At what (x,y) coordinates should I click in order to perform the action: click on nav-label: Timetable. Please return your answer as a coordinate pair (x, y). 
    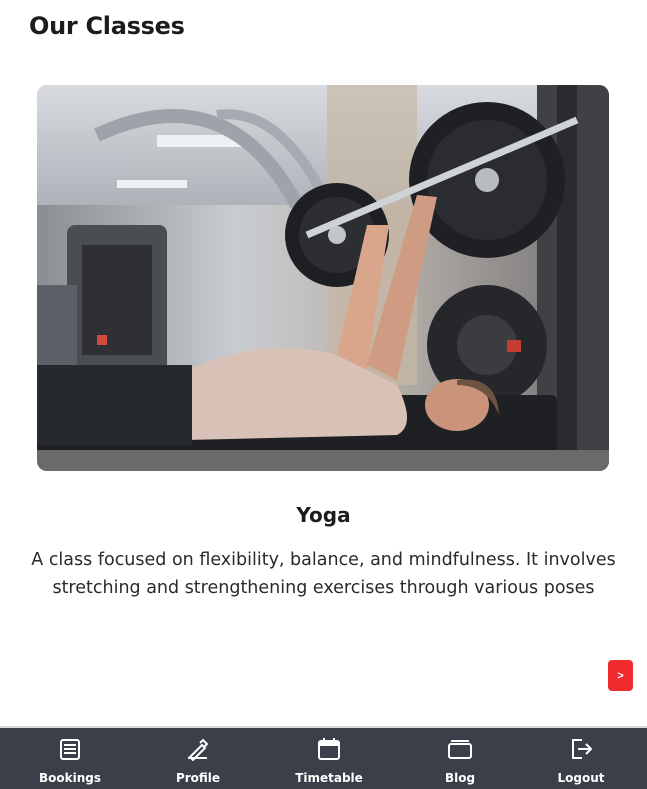
    Looking at the image, I should click on (329, 778).